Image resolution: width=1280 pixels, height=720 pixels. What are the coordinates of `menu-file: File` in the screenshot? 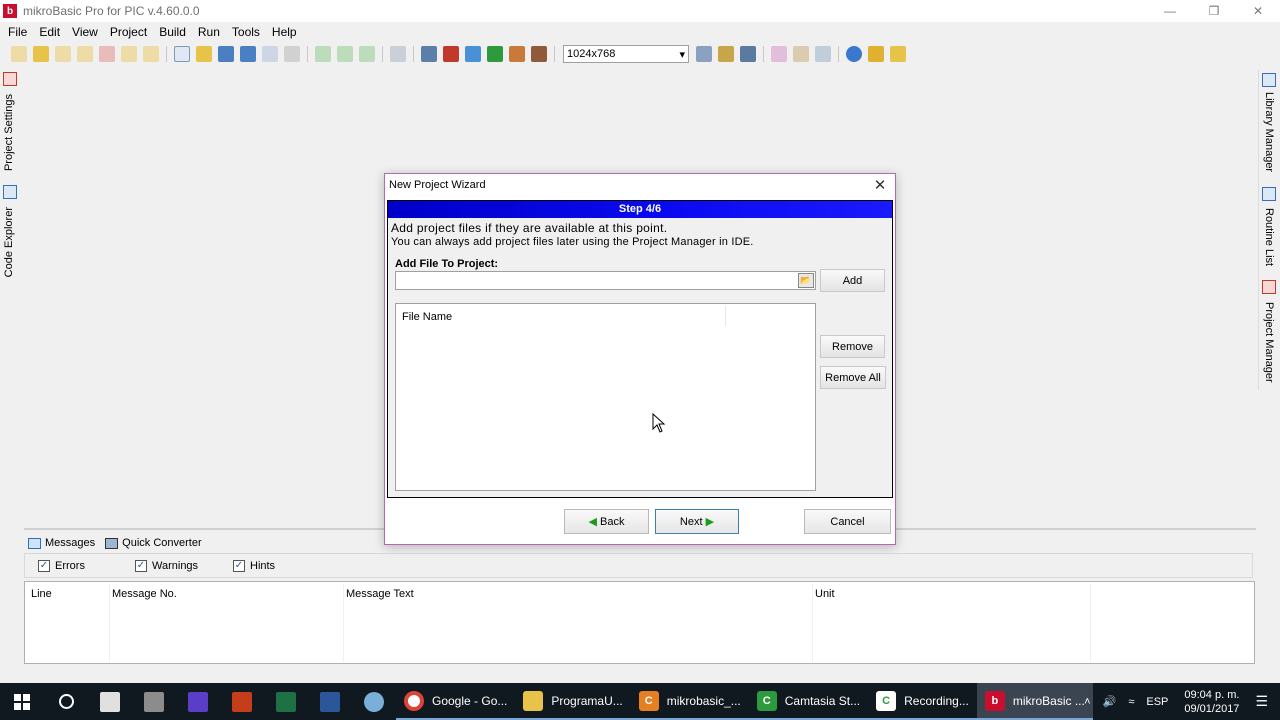 It's located at (17, 32).